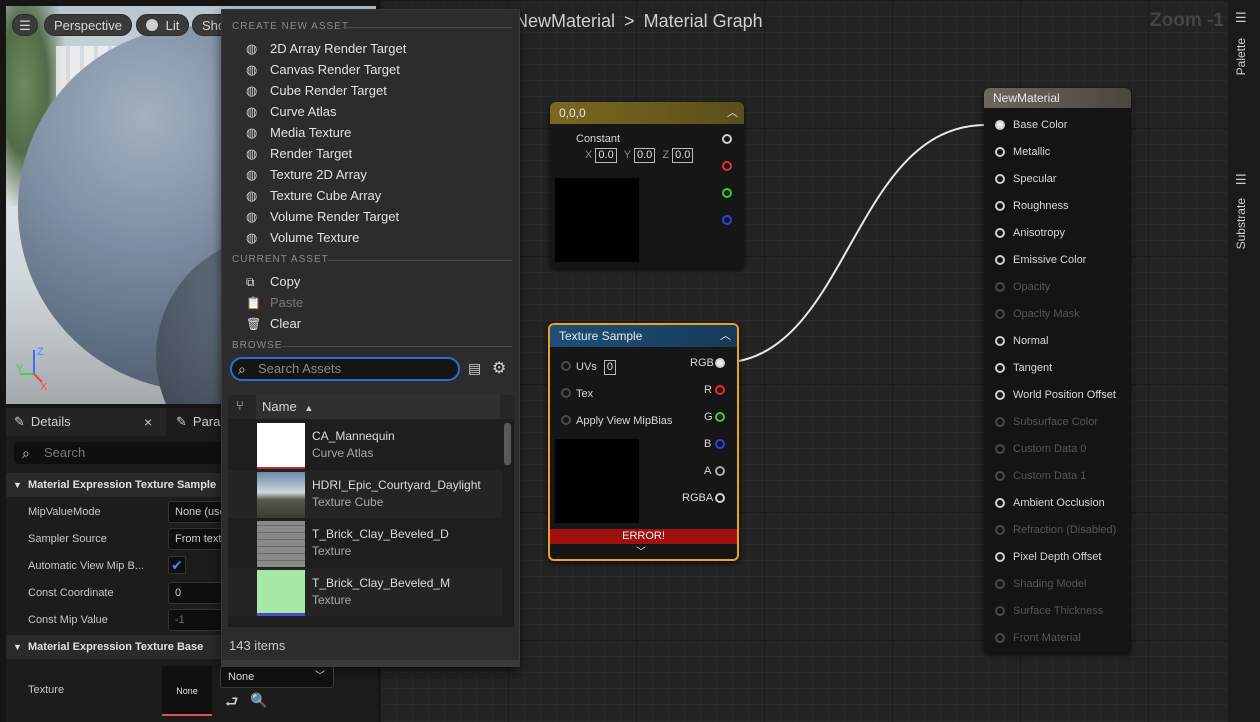  Describe the element at coordinates (298, 133) in the screenshot. I see `create-asset-menu-item: ◍ Media Texture` at that location.